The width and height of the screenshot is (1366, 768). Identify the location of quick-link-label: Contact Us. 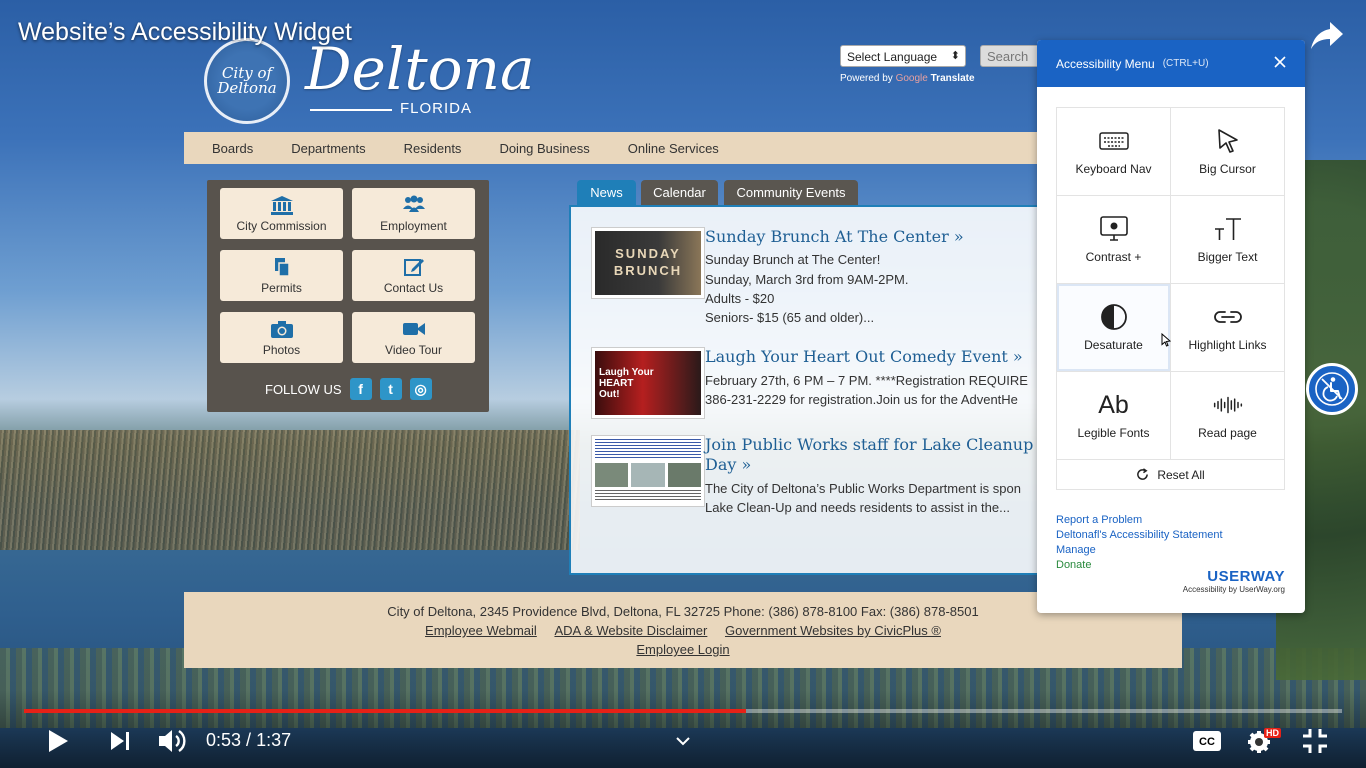
(413, 287).